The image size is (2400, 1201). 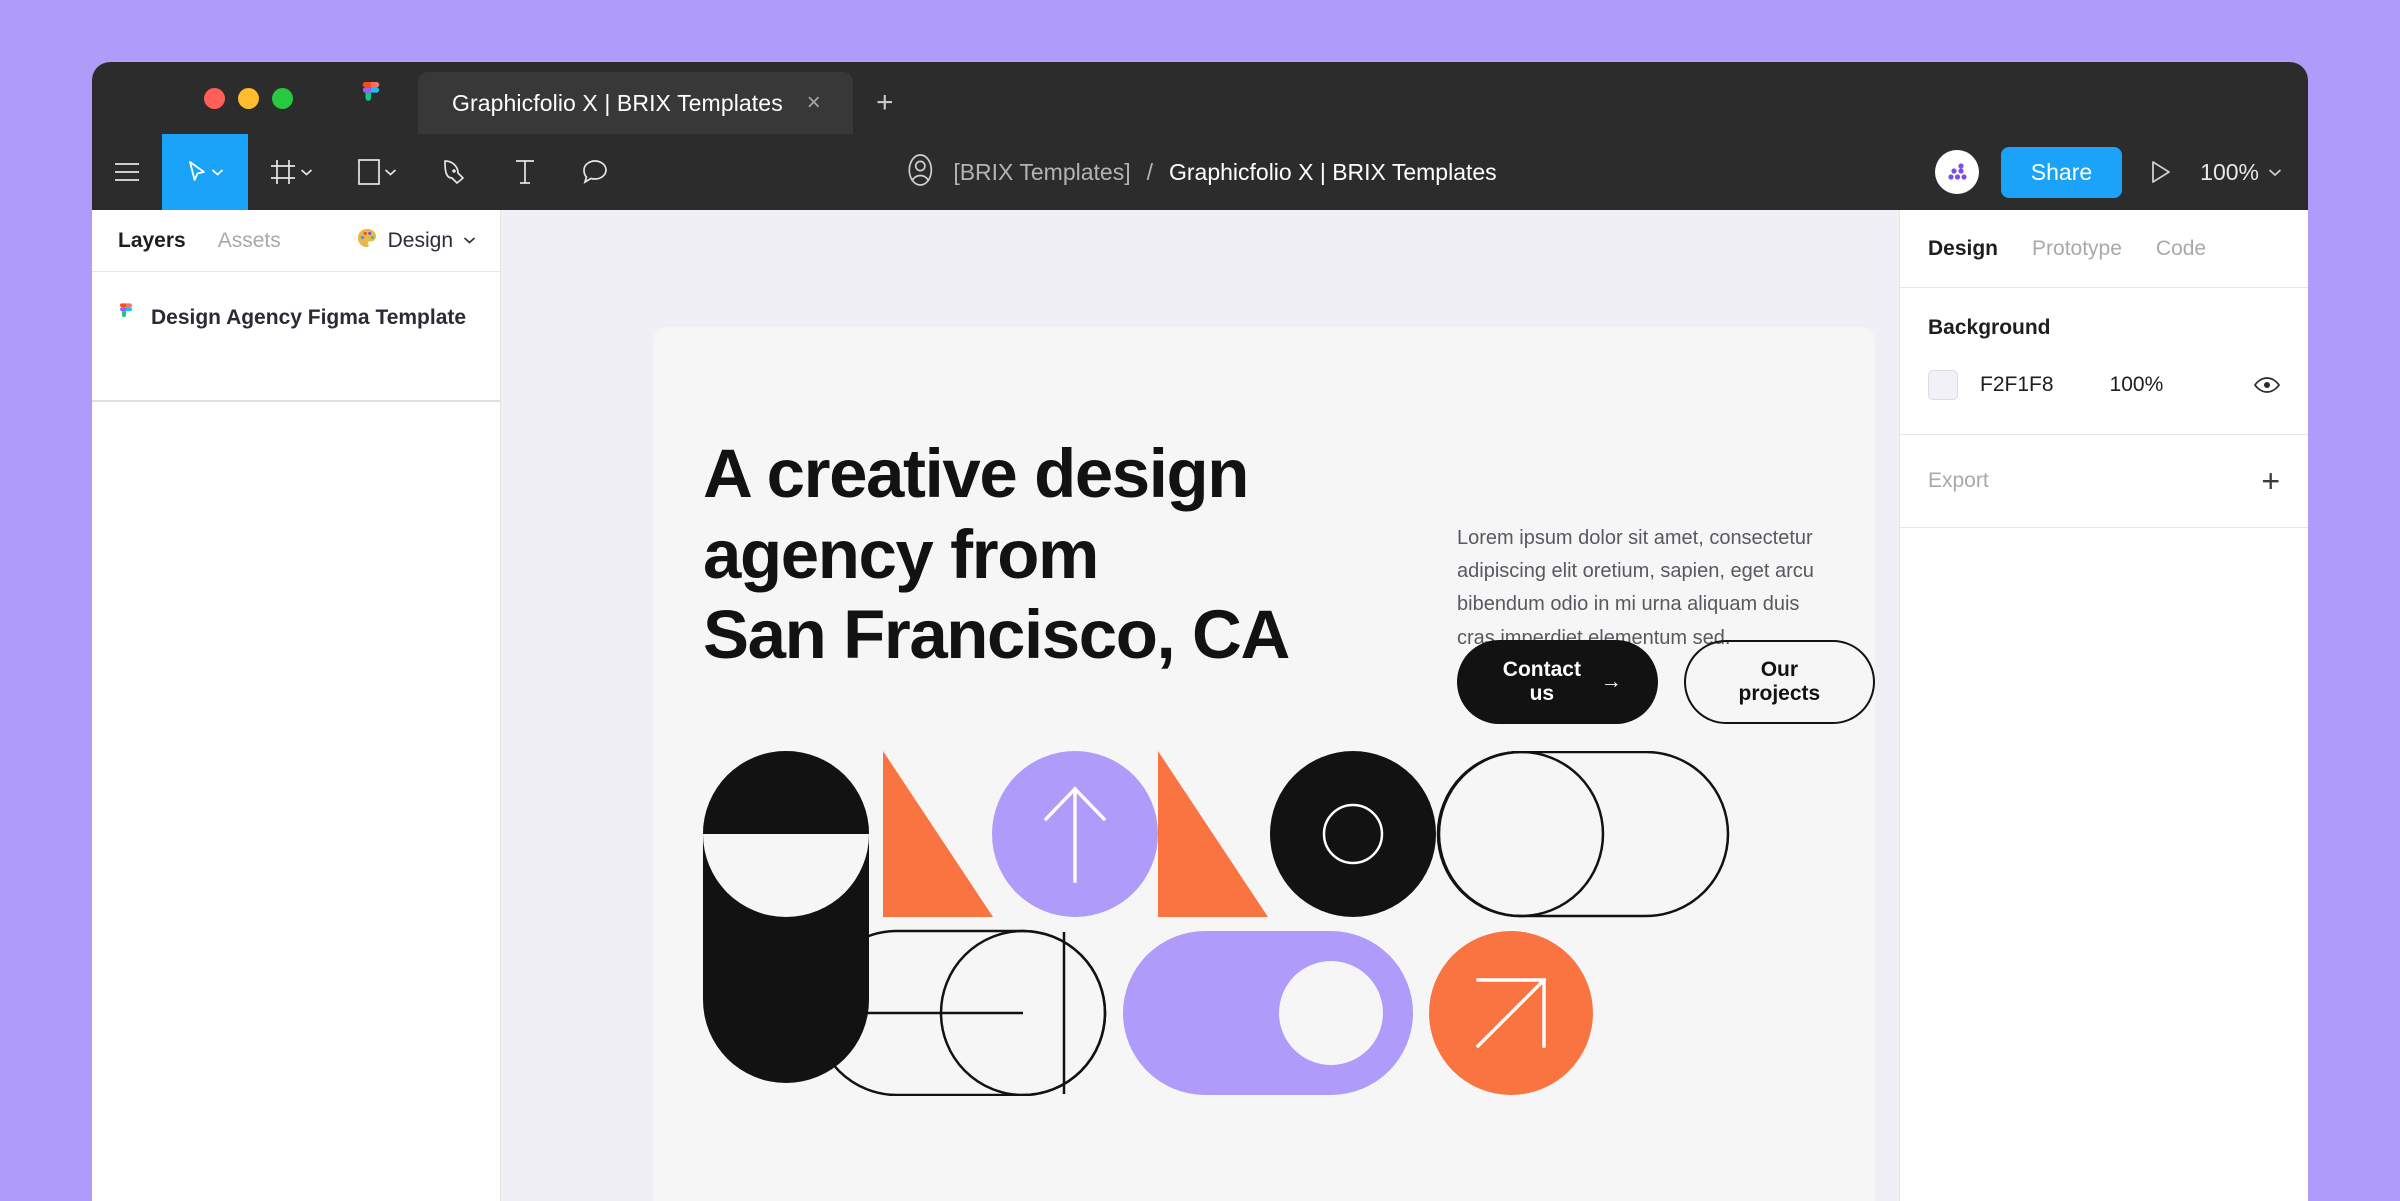 I want to click on share-button: Share, so click(x=2061, y=172).